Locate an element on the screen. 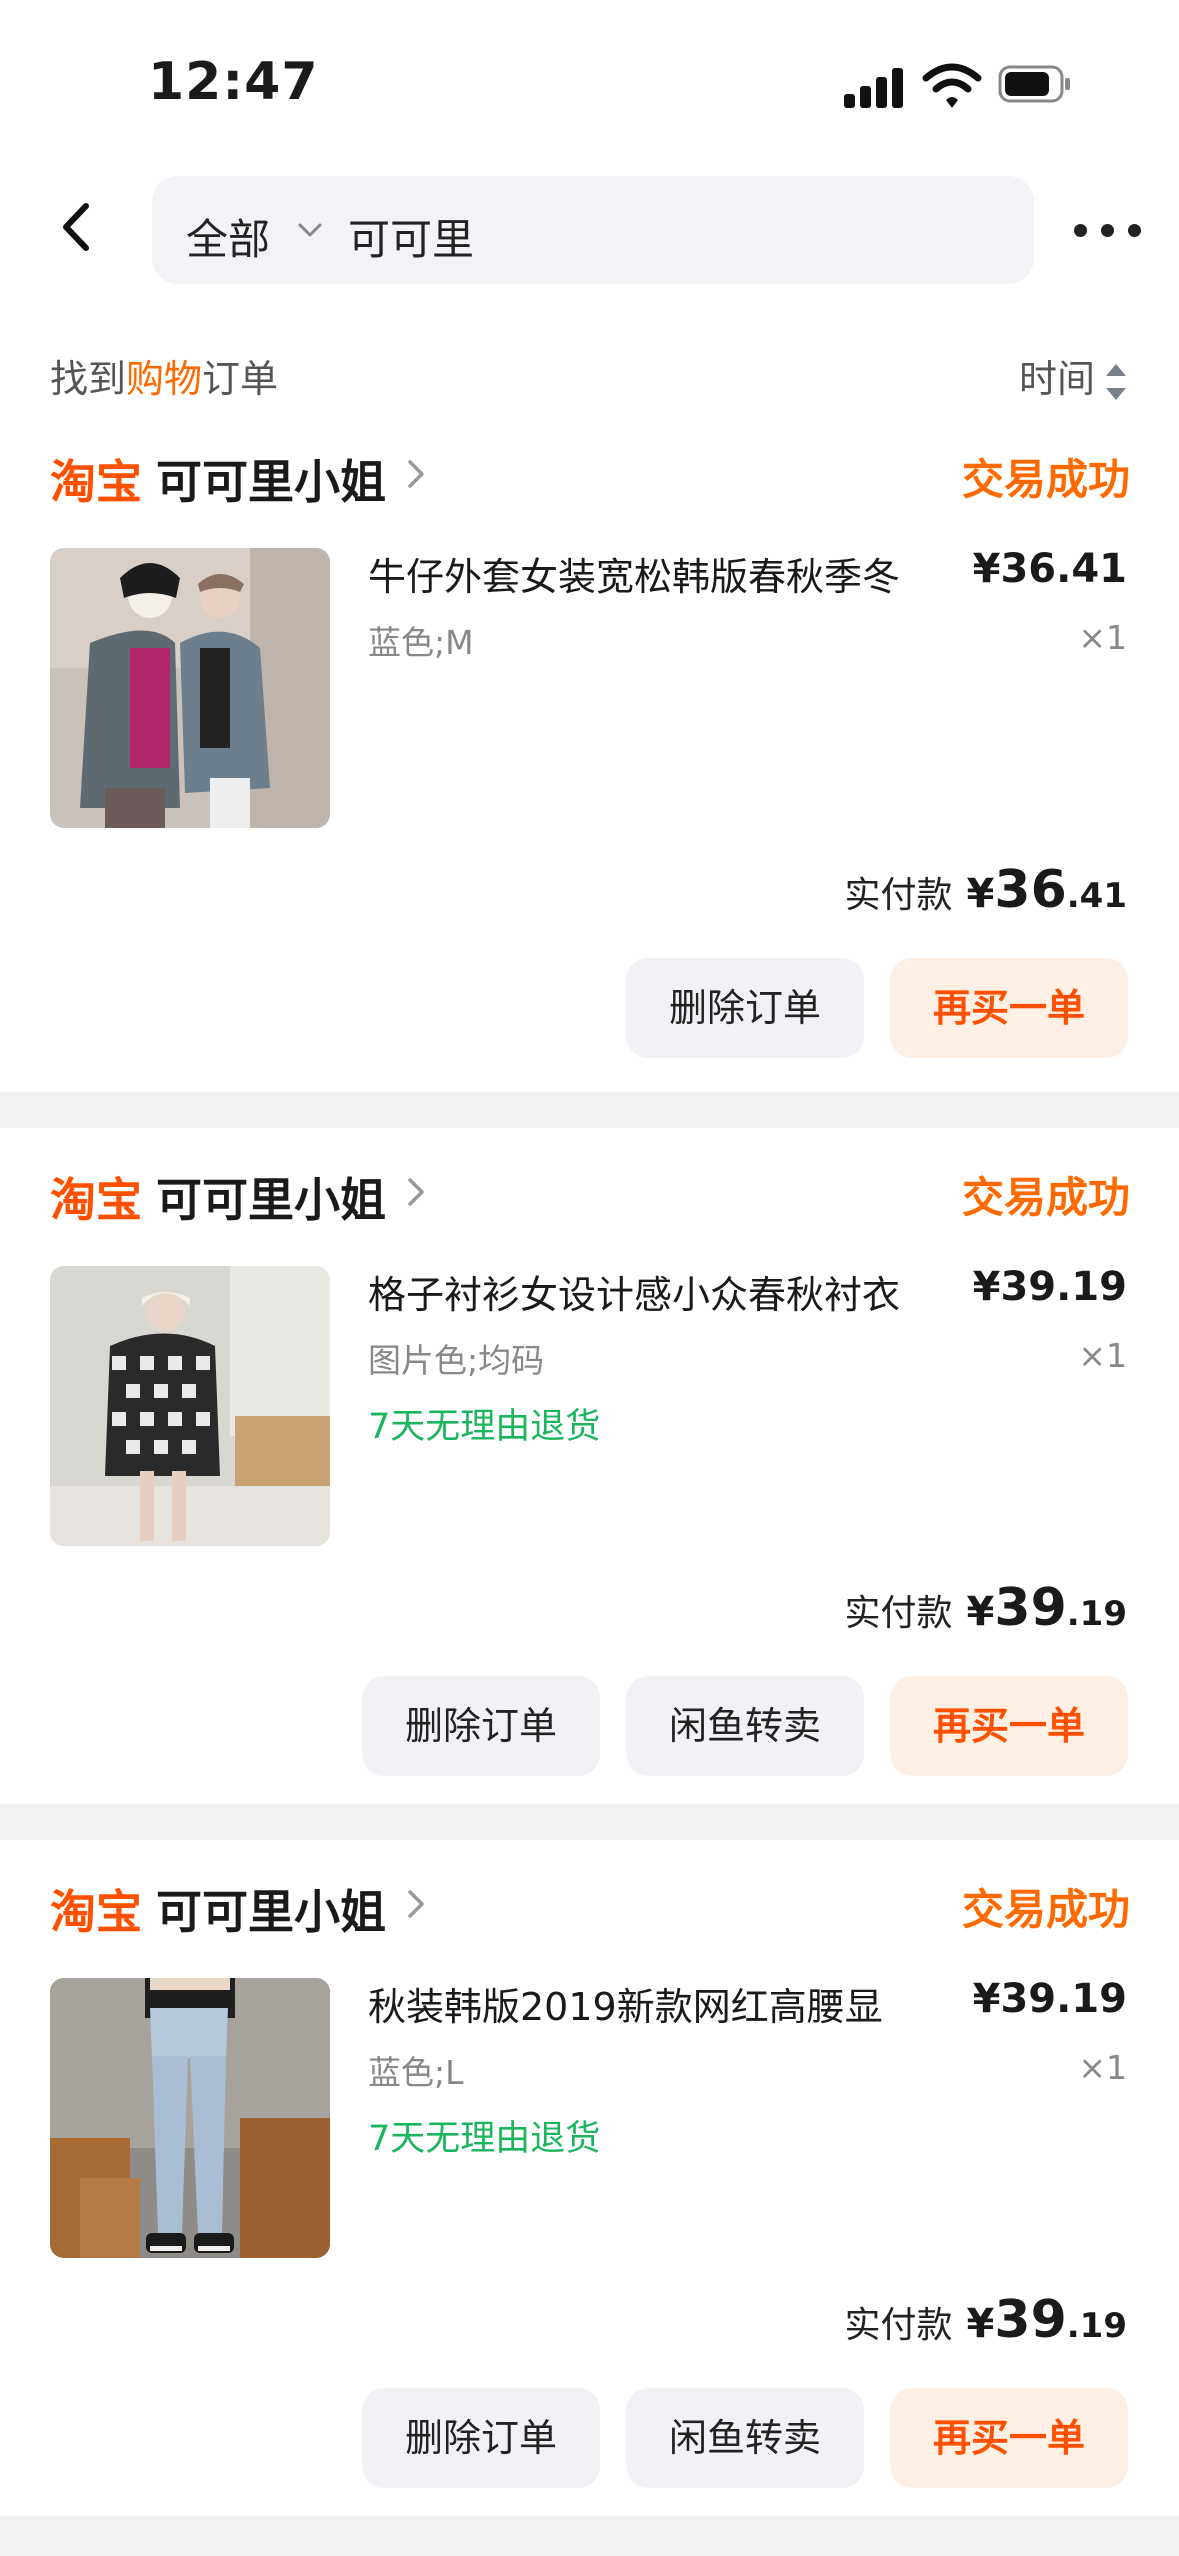 This screenshot has height=2556, width=1179. product-sku: 蓝色;M is located at coordinates (421, 642).